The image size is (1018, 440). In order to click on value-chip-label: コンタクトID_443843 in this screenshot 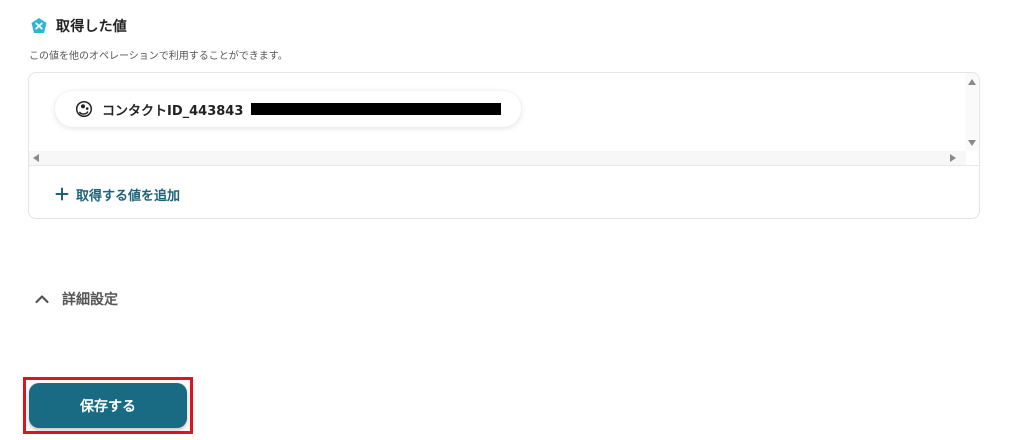, I will do `click(173, 111)`.